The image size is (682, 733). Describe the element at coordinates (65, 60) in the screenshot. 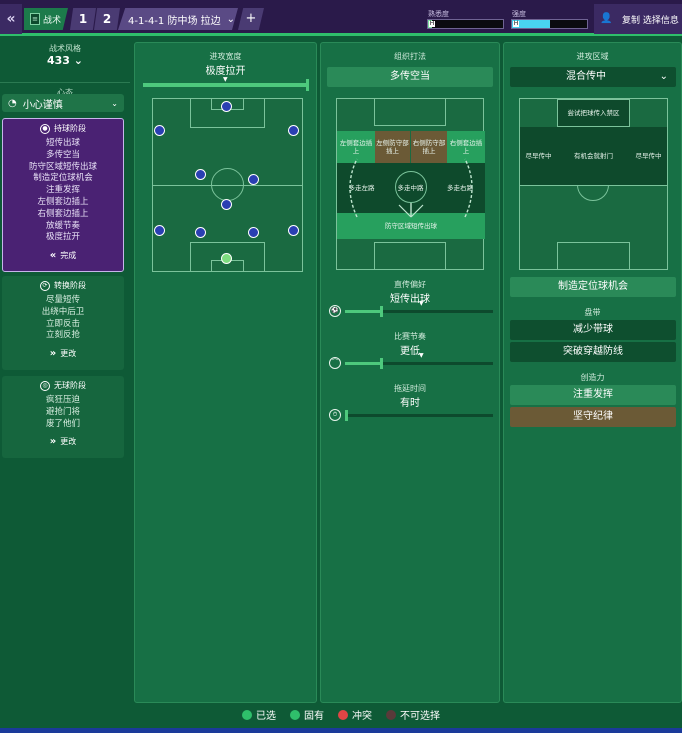

I see `style-dropdown: 433 ⌄` at that location.